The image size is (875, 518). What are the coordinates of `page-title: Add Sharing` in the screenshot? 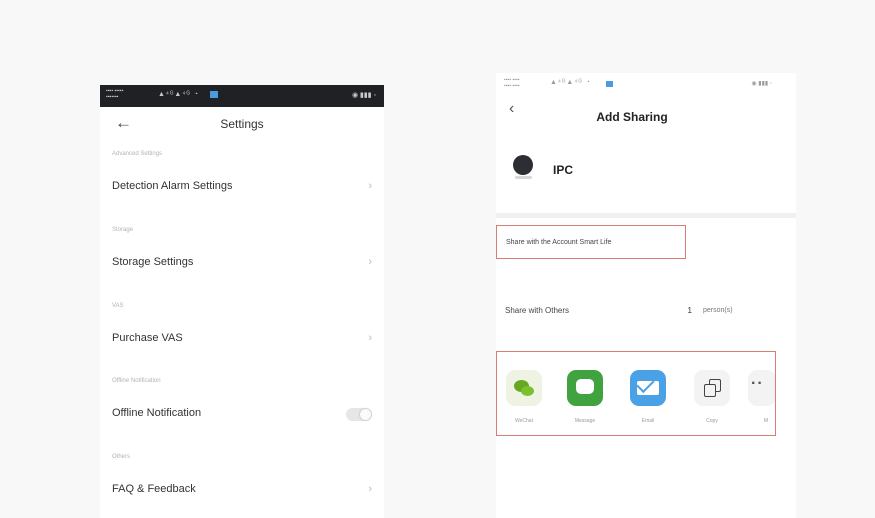 It's located at (632, 117).